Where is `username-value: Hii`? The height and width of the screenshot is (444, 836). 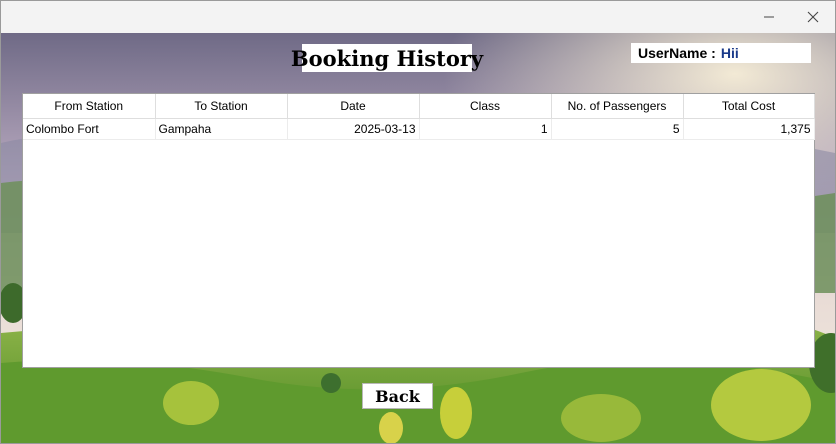 username-value: Hii is located at coordinates (729, 53).